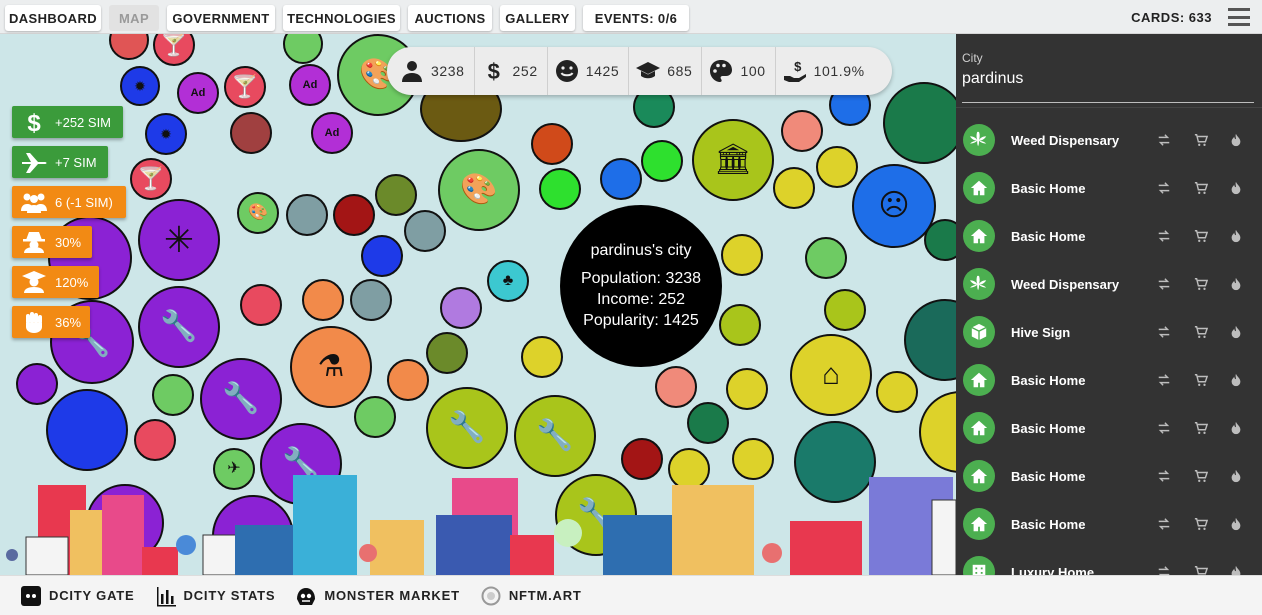 Image resolution: width=1262 pixels, height=615 pixels. What do you see at coordinates (531, 596) in the screenshot?
I see `nftm-art-link: NFTM.ART` at bounding box center [531, 596].